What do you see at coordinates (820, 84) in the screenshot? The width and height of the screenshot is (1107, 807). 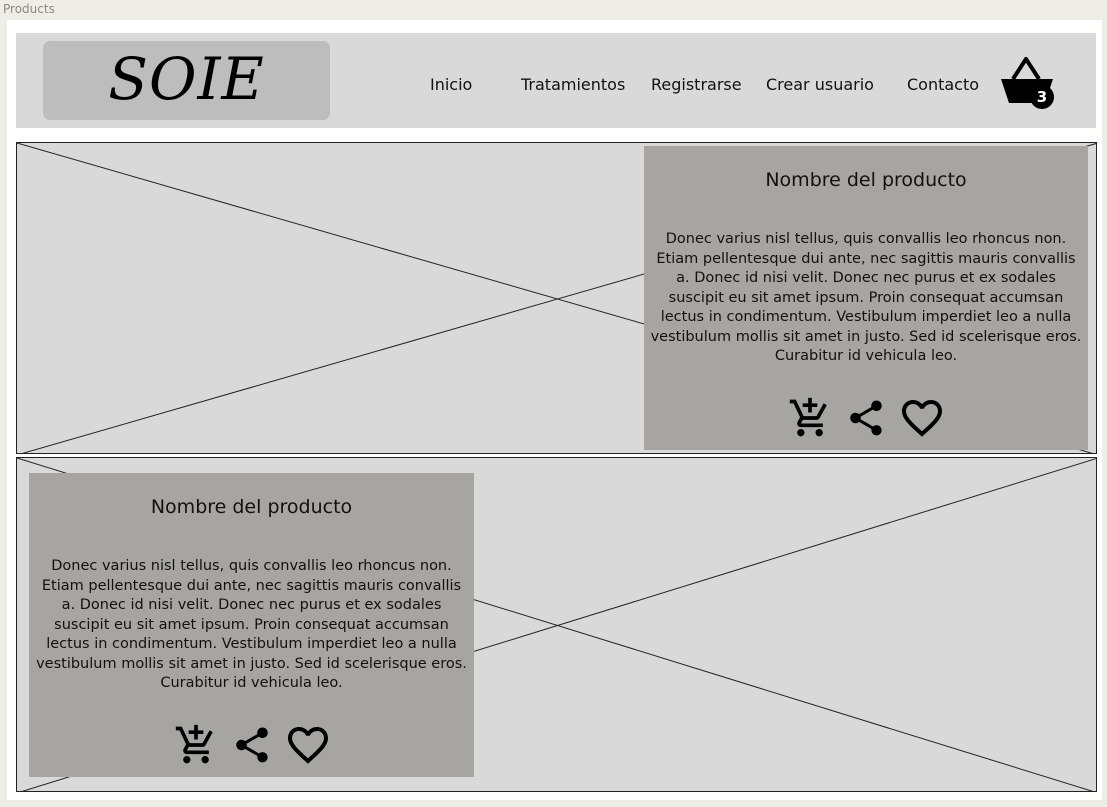 I see `nav-item-crear-usuario: Crear usuario` at bounding box center [820, 84].